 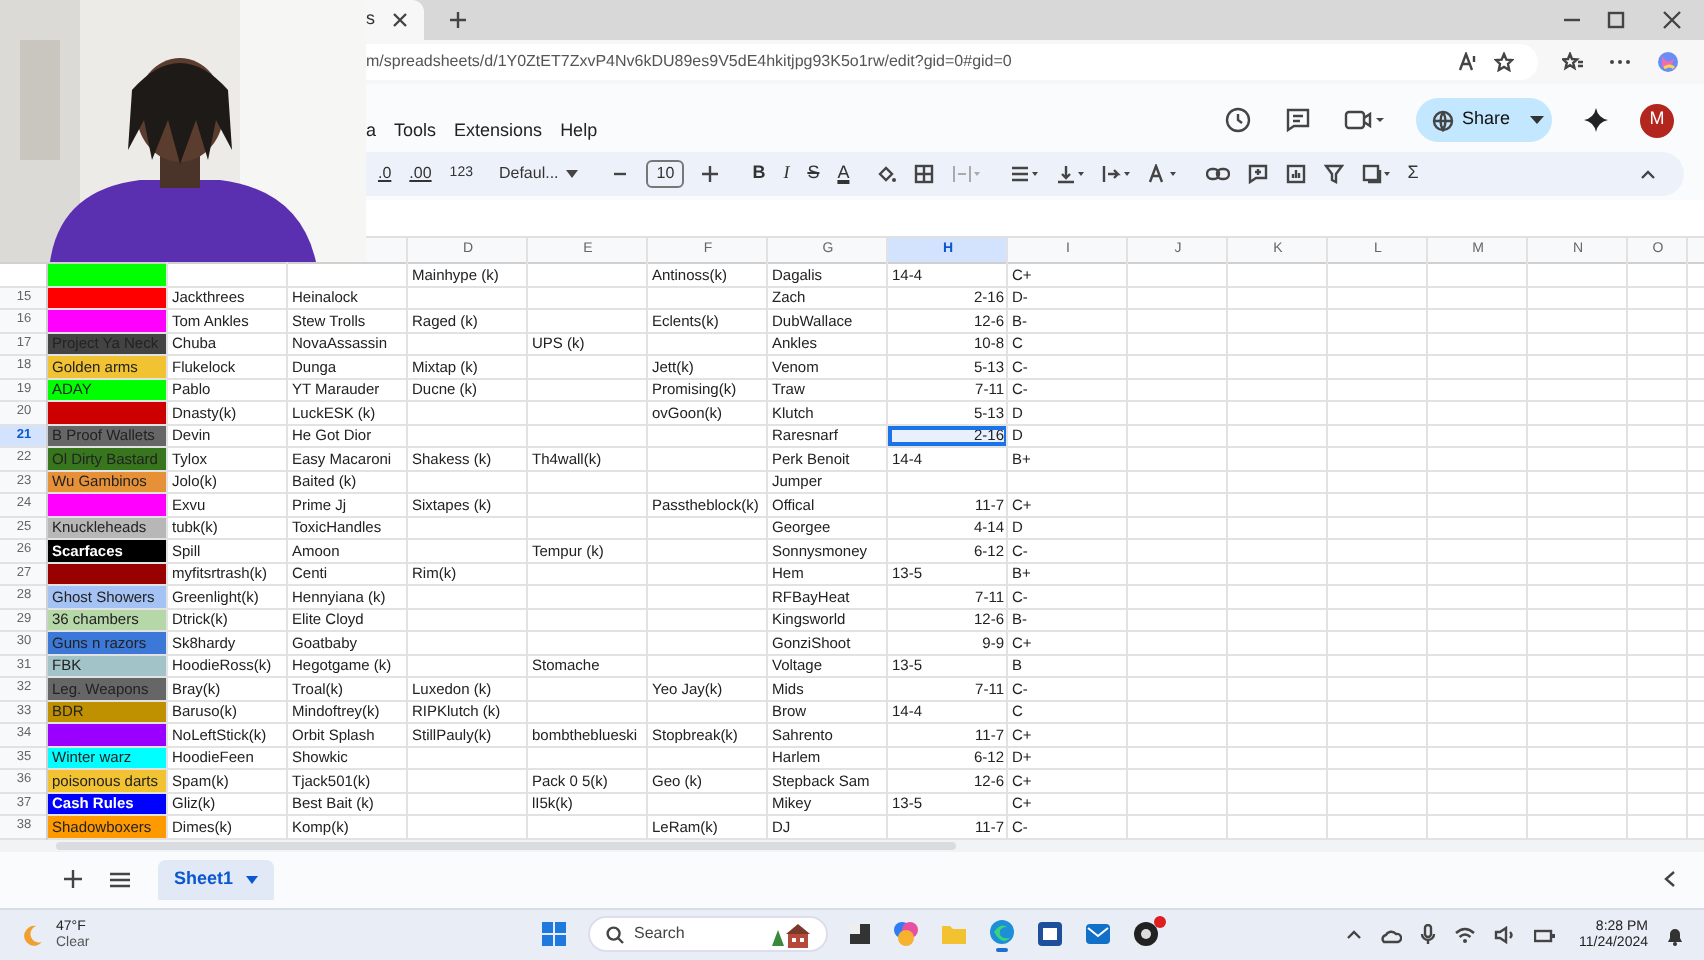 I want to click on address-bar: m/spreadsheets/d/1Y0ZtET7ZxvP4Nv6kDU89es9V5dE4hkitjpg93K5o1rw/edit?gid=0#gid=0, so click(x=952, y=62).